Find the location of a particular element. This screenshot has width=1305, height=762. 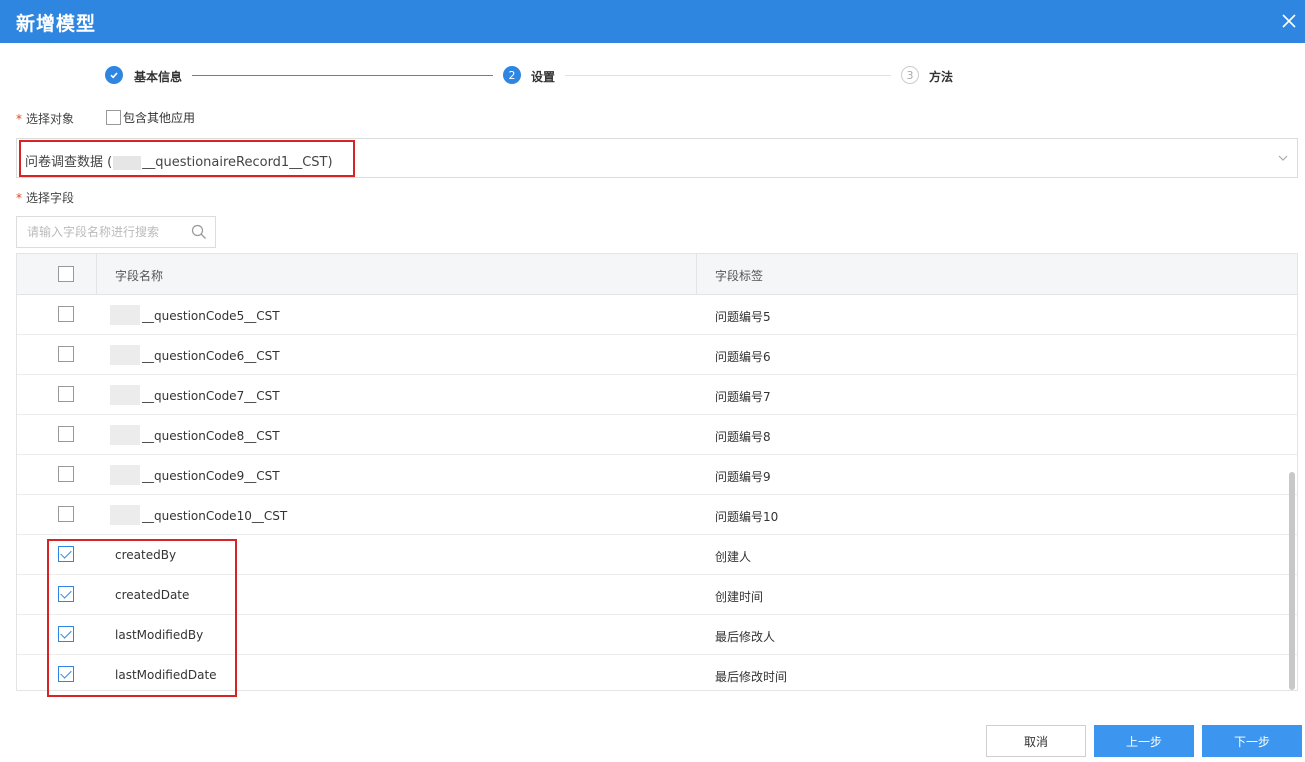

table-row: __questionCode8__CST 问题编号8 is located at coordinates (657, 435).